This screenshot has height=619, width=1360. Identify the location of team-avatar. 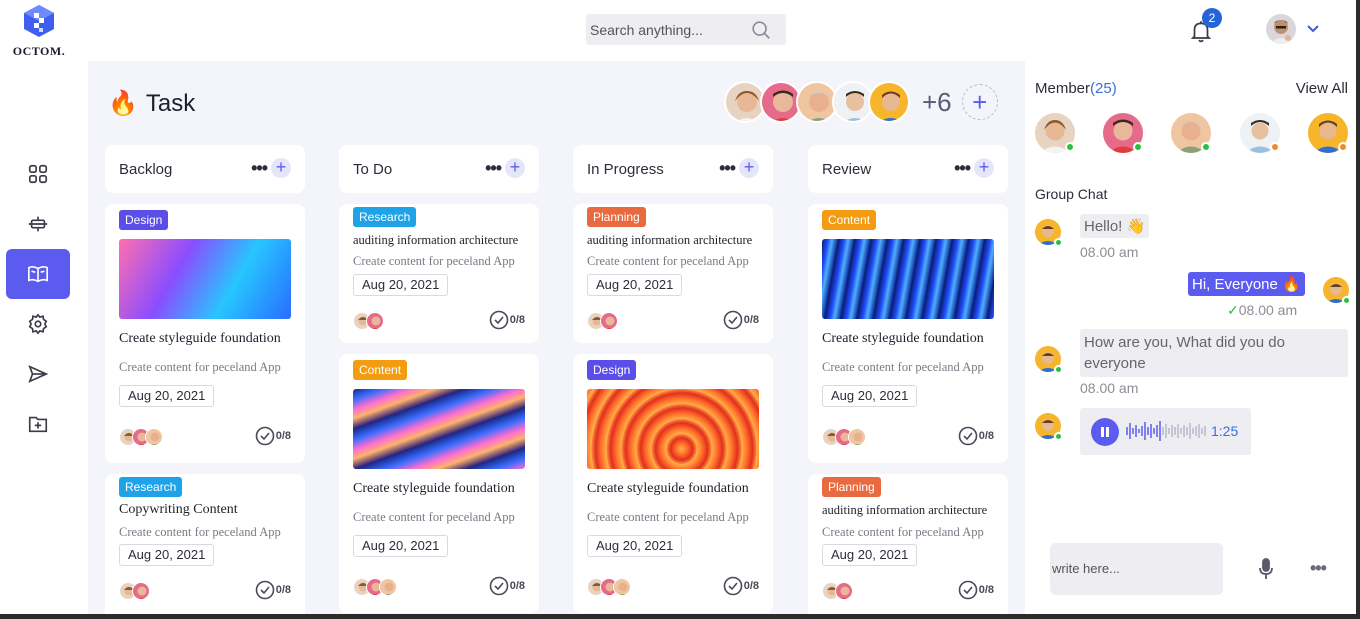
(889, 102).